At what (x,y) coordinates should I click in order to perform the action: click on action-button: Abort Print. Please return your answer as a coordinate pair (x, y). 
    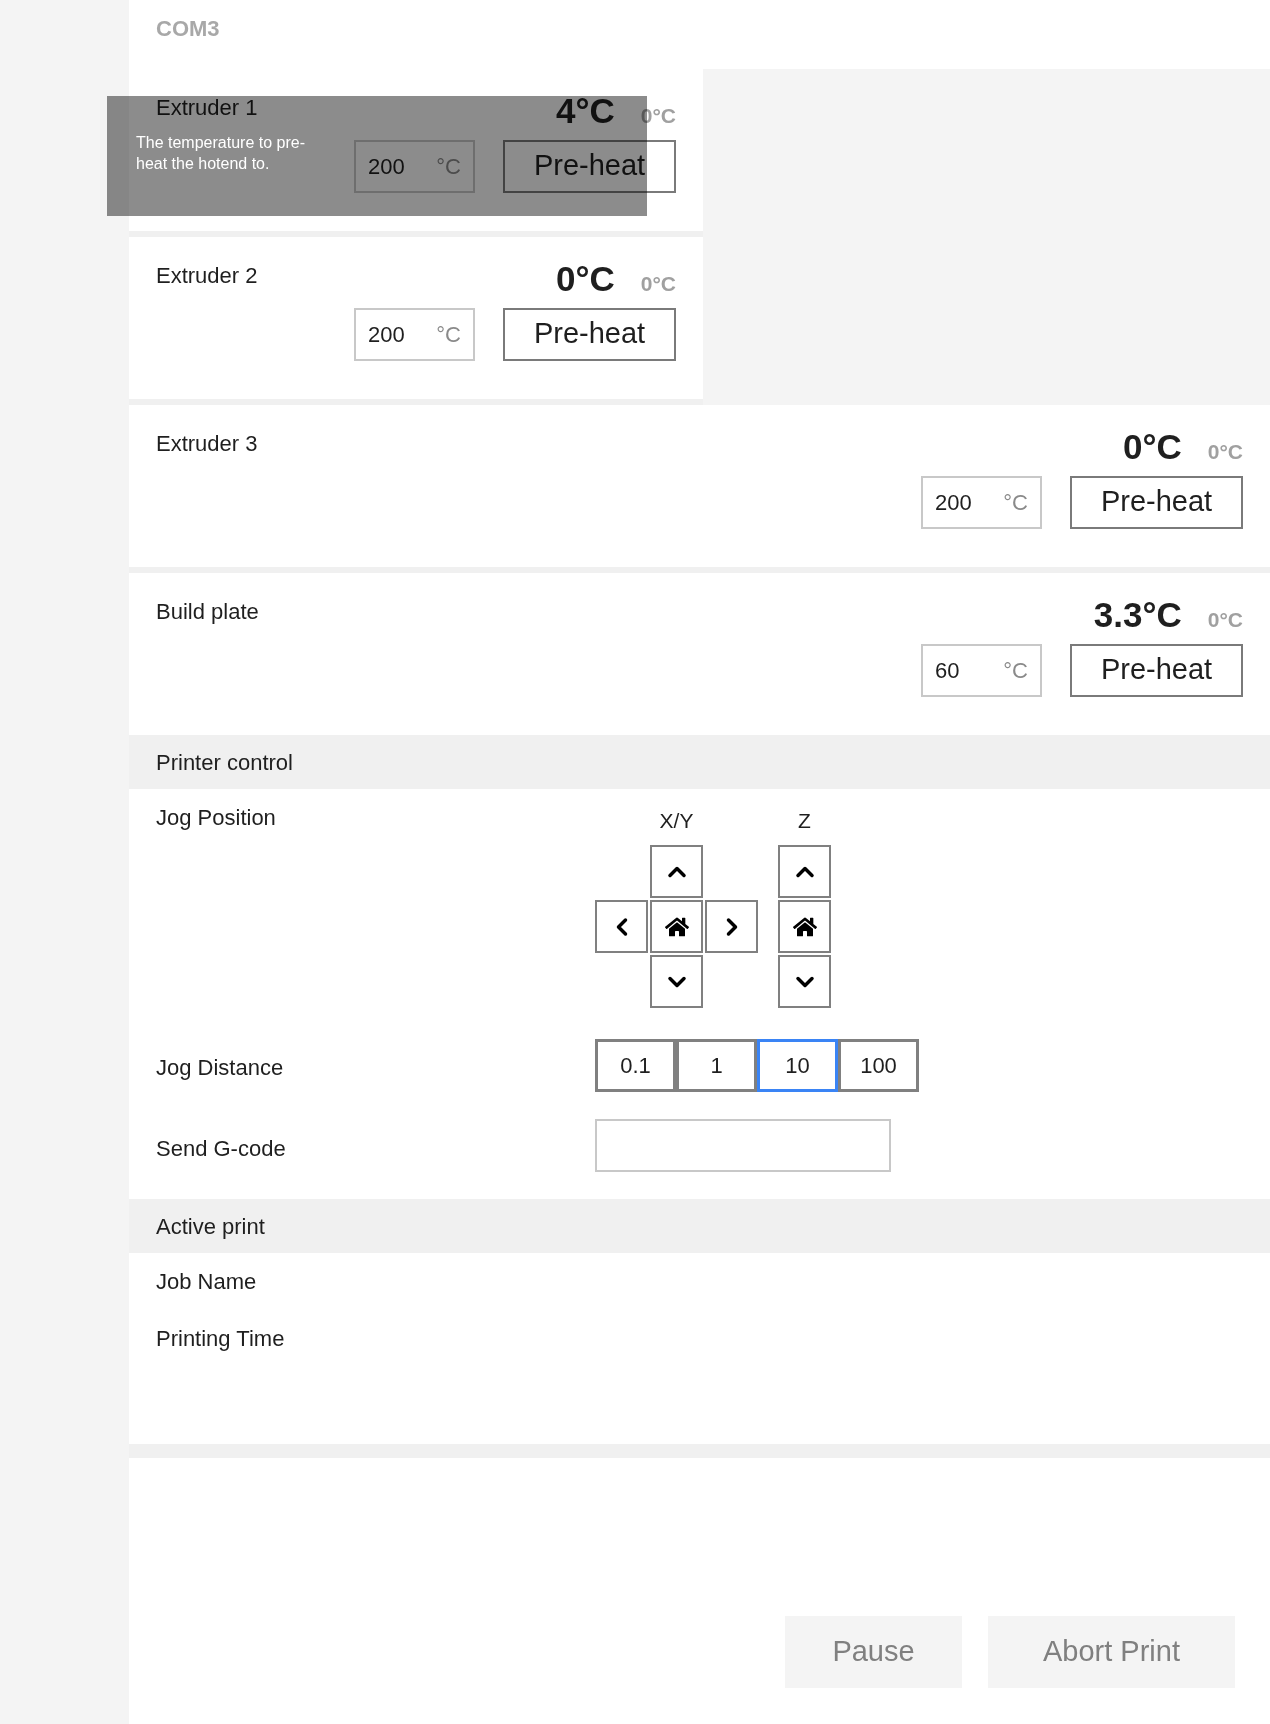
    Looking at the image, I should click on (1111, 1652).